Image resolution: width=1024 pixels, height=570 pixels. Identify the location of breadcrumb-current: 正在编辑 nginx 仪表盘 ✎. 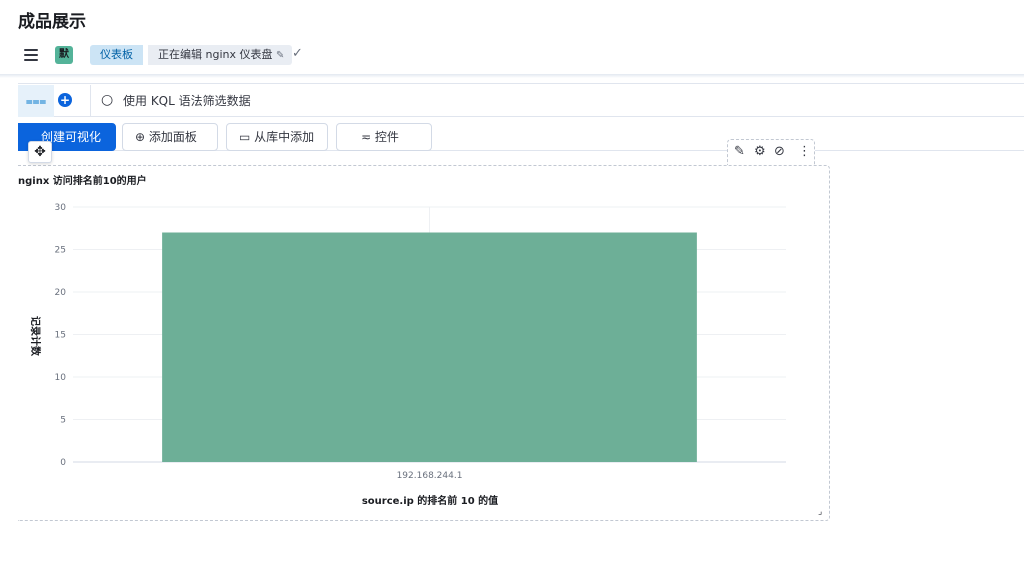
(220, 55).